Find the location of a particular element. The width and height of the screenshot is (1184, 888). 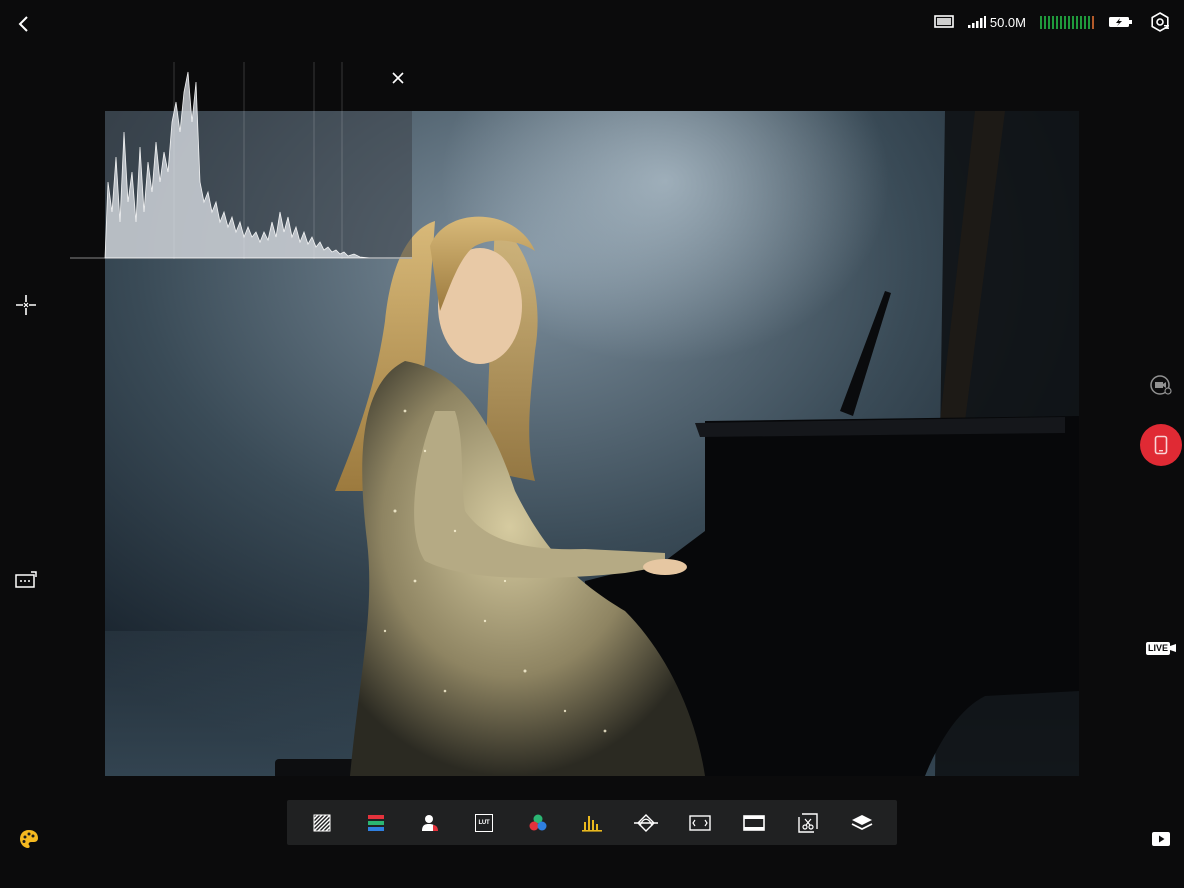

battery-charging-icon is located at coordinates (1120, 22).